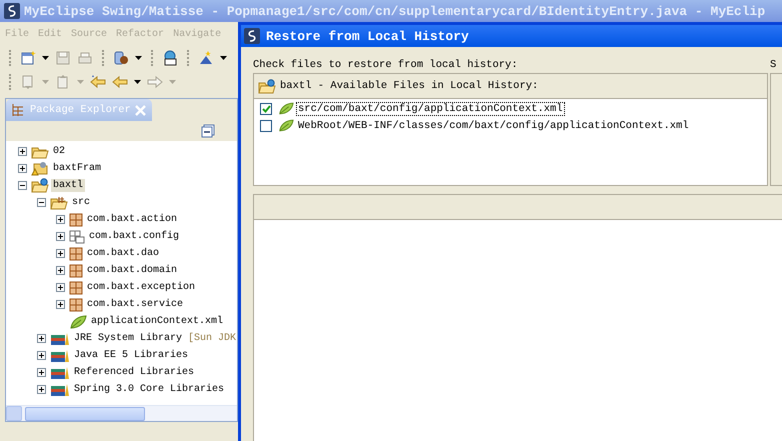 This screenshot has width=782, height=441. Describe the element at coordinates (212, 338) in the screenshot. I see `tree-item-decoration: [Sun JDK` at that location.